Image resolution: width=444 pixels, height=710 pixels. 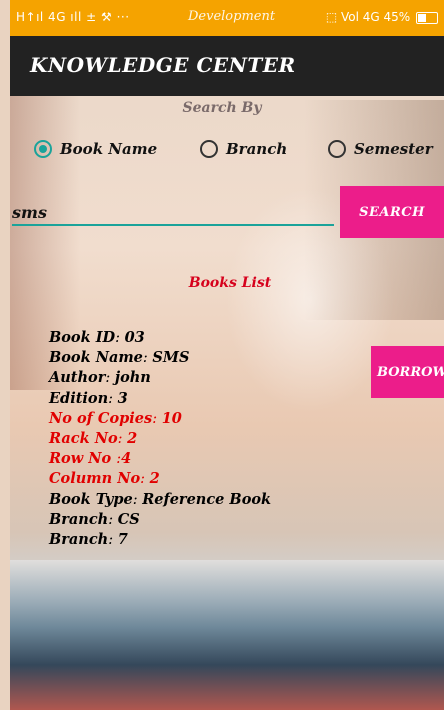 I want to click on radio-label: Book Name, so click(x=109, y=149).